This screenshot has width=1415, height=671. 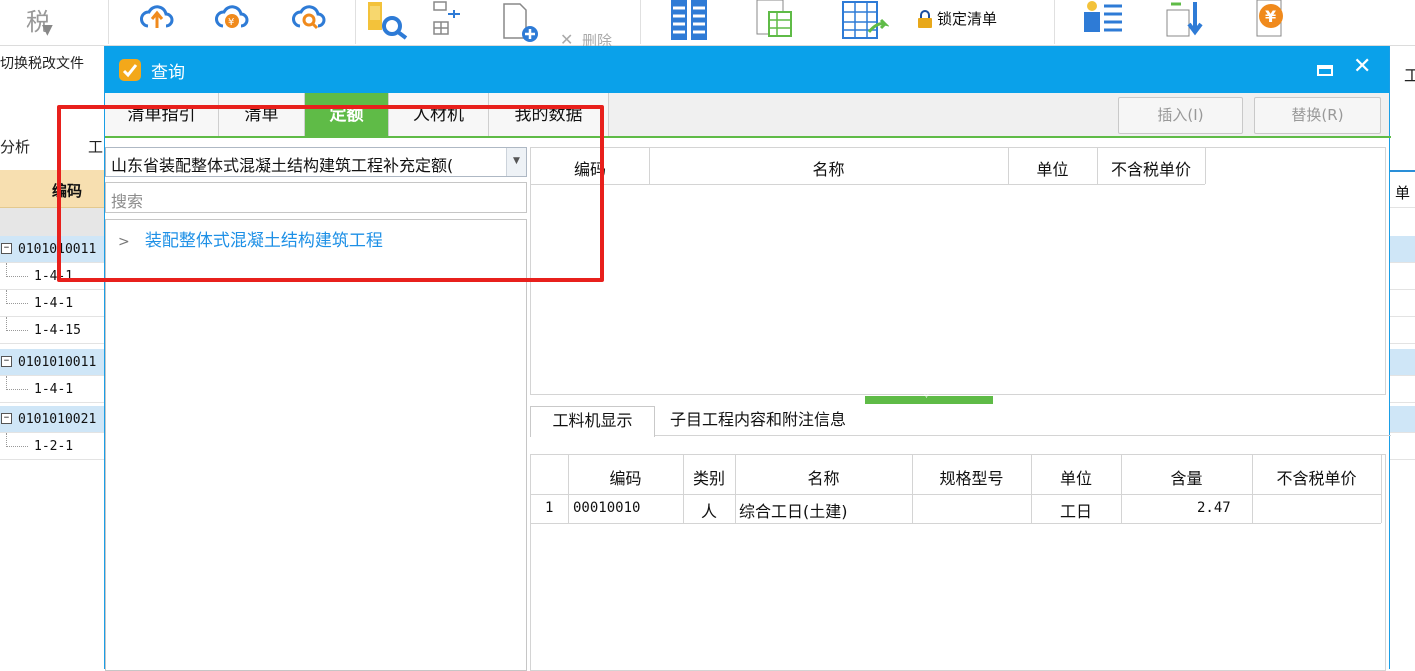 I want to click on tab-labor-material-machine: 人材机, so click(x=439, y=115).